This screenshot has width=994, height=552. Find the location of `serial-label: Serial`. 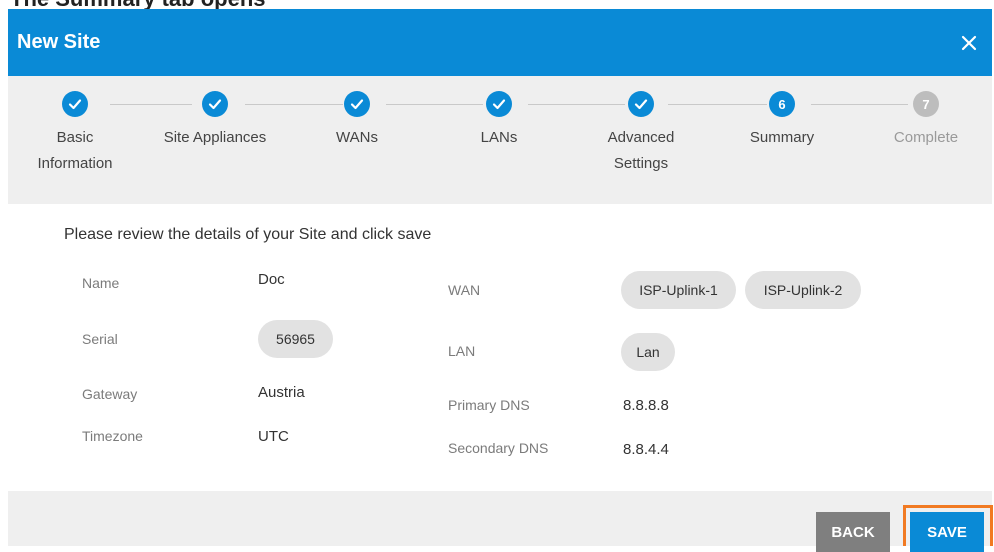

serial-label: Serial is located at coordinates (100, 339).